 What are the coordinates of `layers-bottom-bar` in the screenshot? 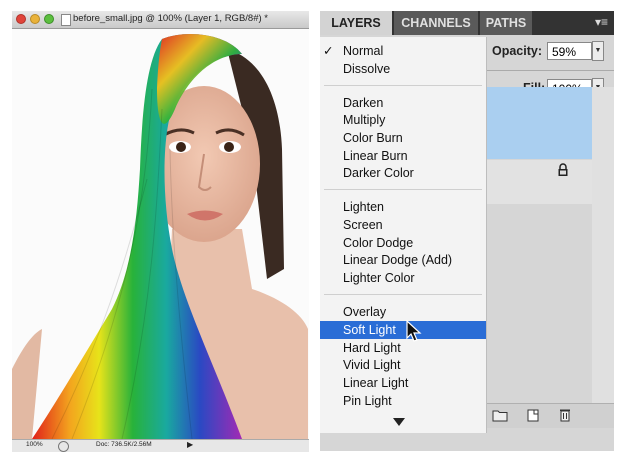 It's located at (549, 415).